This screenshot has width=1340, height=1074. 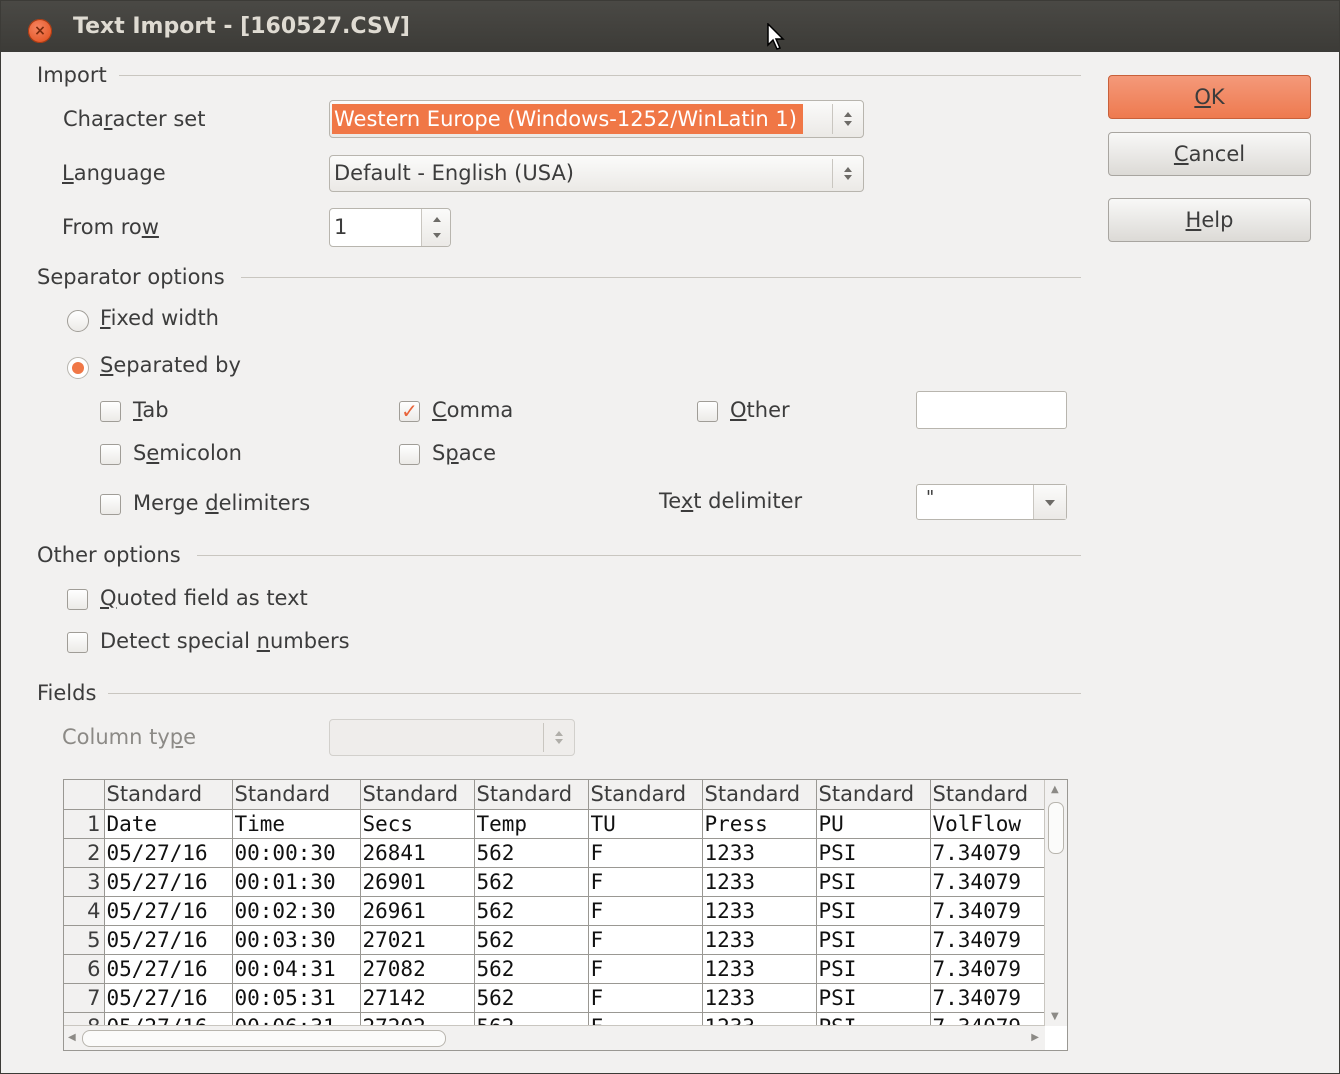 What do you see at coordinates (296, 998) in the screenshot?
I see `table-cell: 00:05:31` at bounding box center [296, 998].